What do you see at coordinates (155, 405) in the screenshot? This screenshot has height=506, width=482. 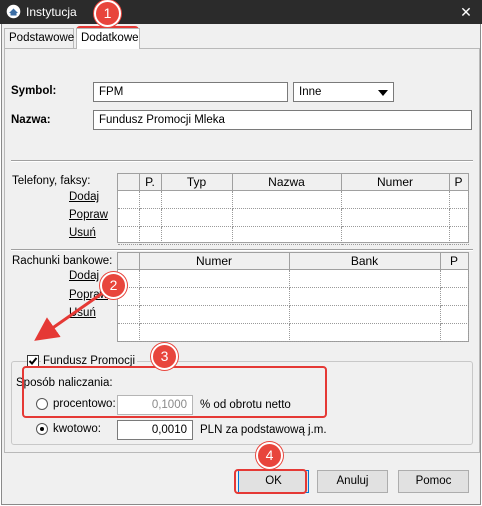 I see `percent-input: 0,1000` at bounding box center [155, 405].